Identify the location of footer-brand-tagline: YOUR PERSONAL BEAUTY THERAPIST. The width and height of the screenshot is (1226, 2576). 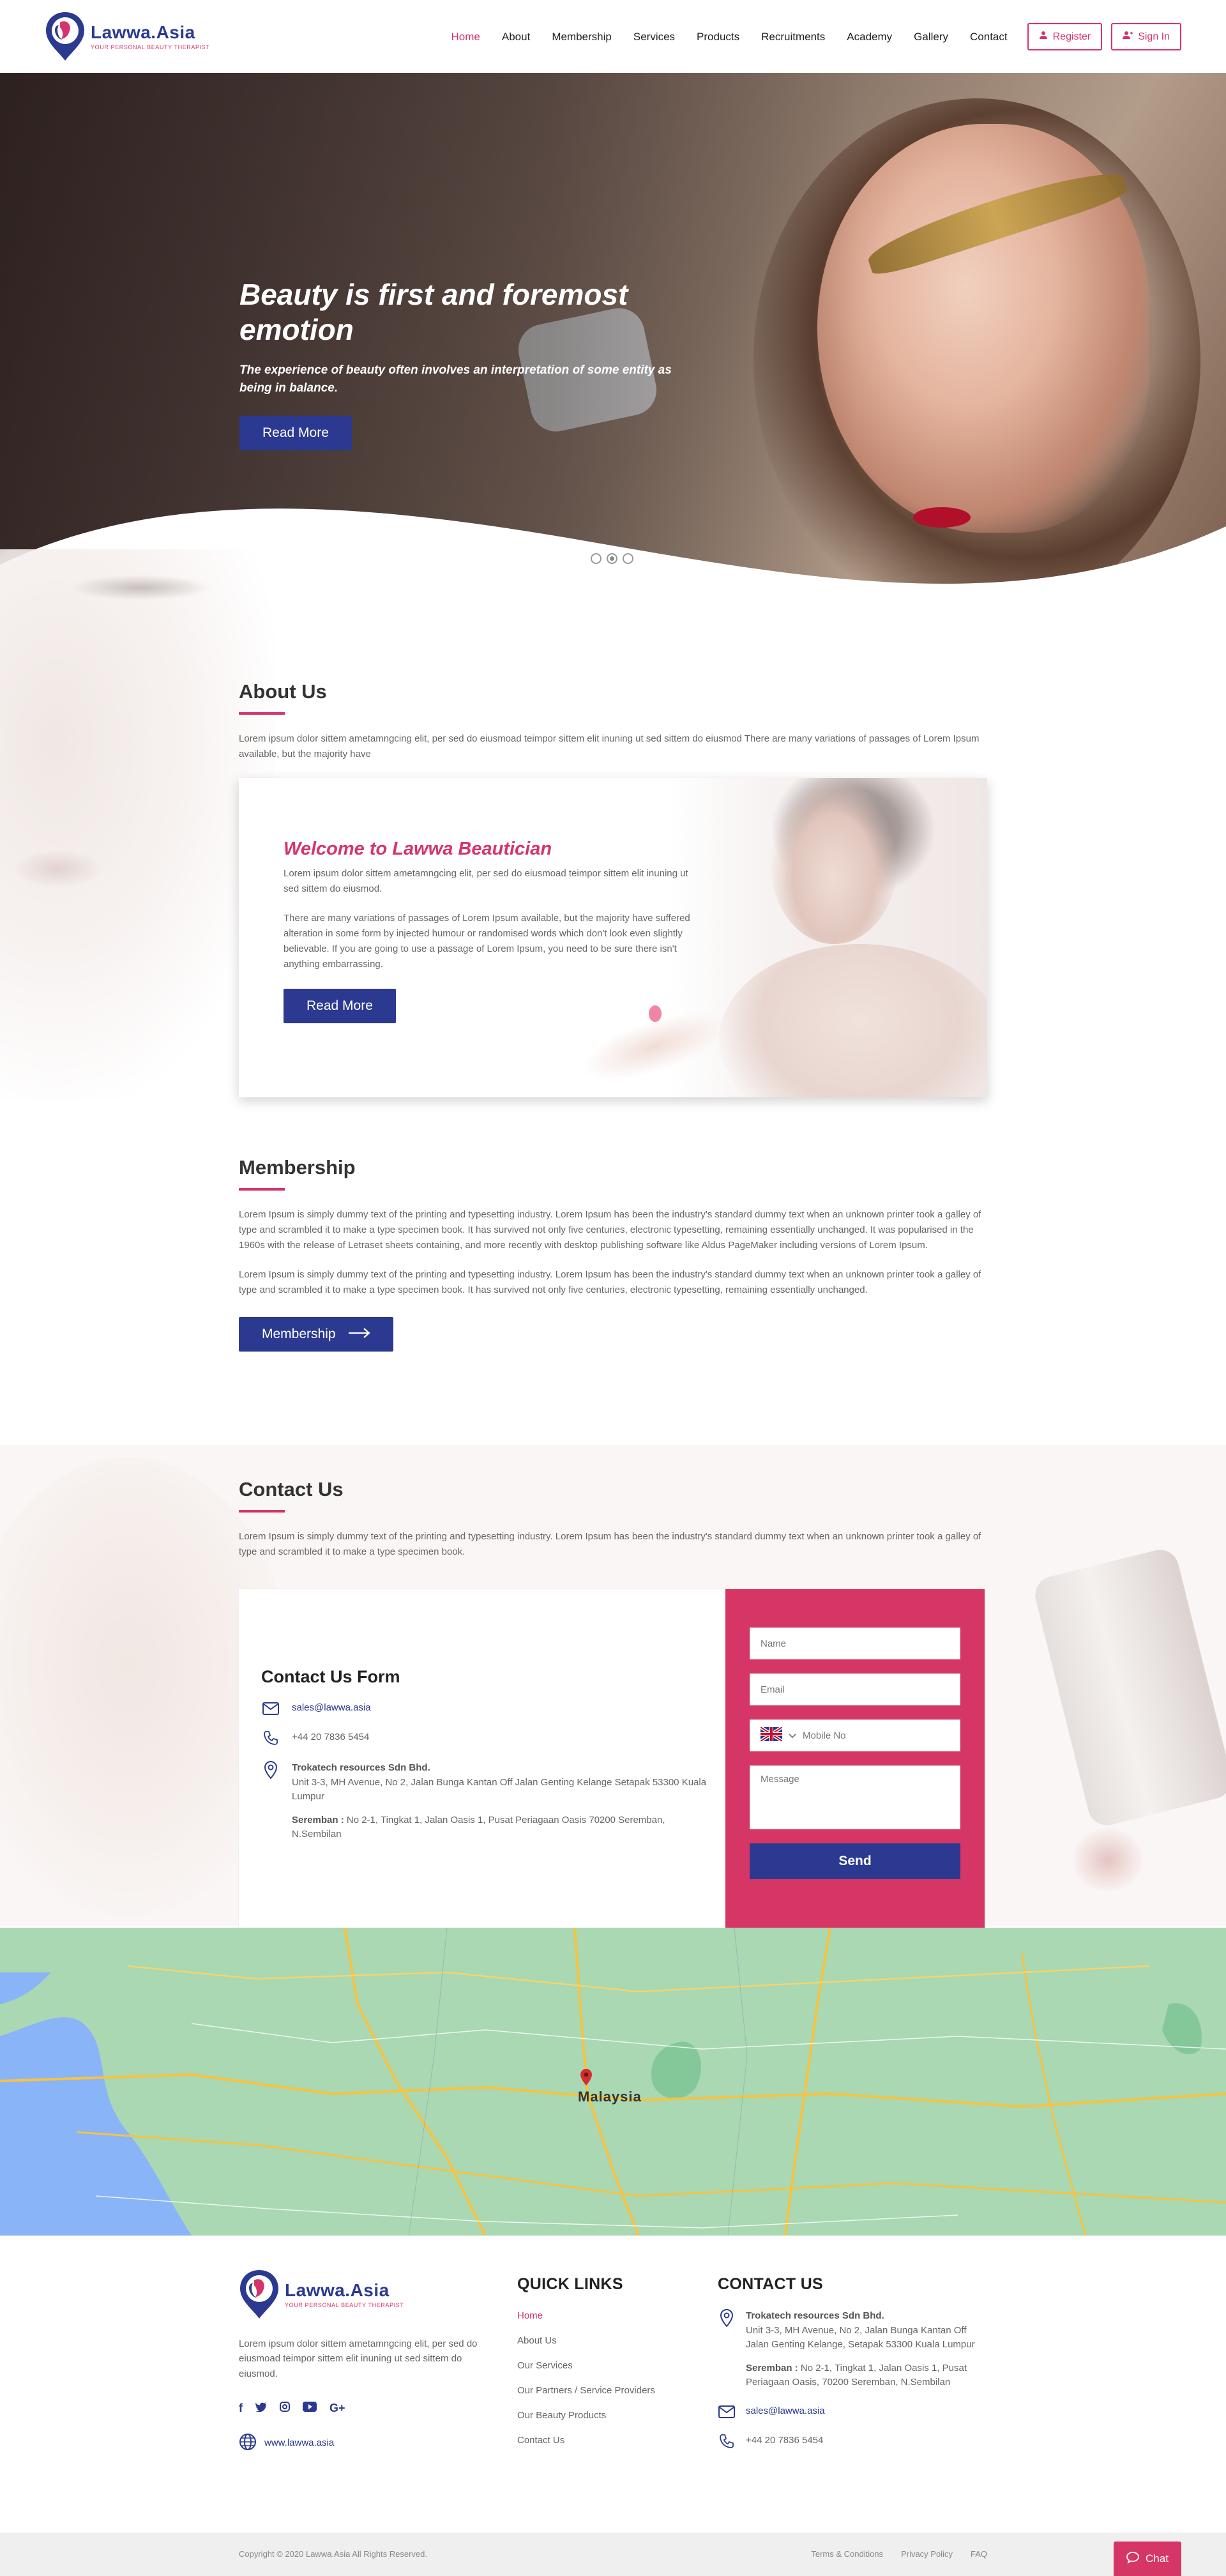
(345, 2305).